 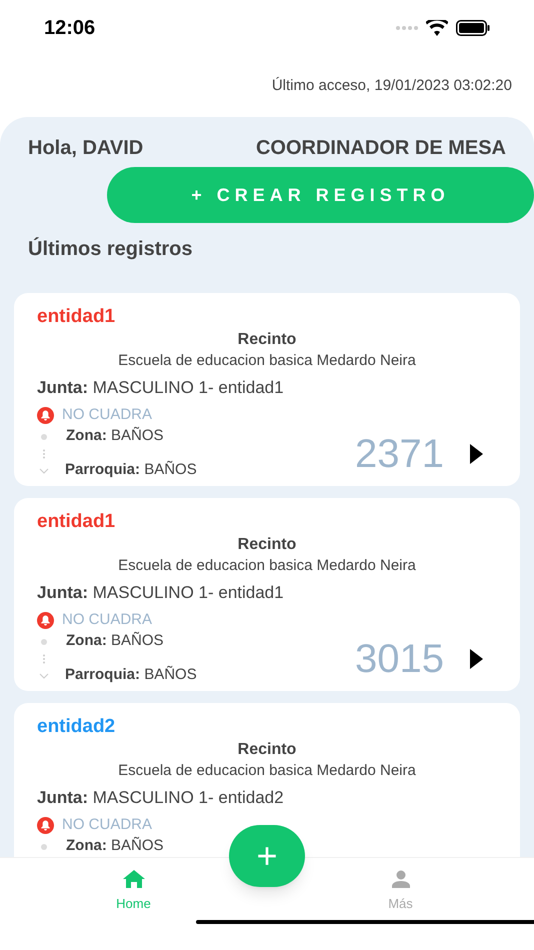 What do you see at coordinates (76, 727) in the screenshot?
I see `entity-name: entidad2` at bounding box center [76, 727].